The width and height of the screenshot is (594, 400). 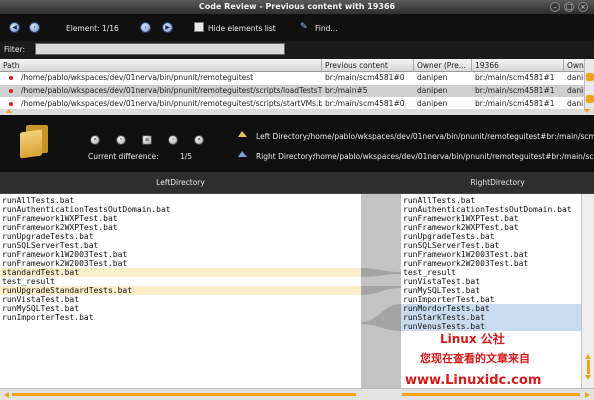 What do you see at coordinates (161, 65) in the screenshot?
I see `column-header-path: Path` at bounding box center [161, 65].